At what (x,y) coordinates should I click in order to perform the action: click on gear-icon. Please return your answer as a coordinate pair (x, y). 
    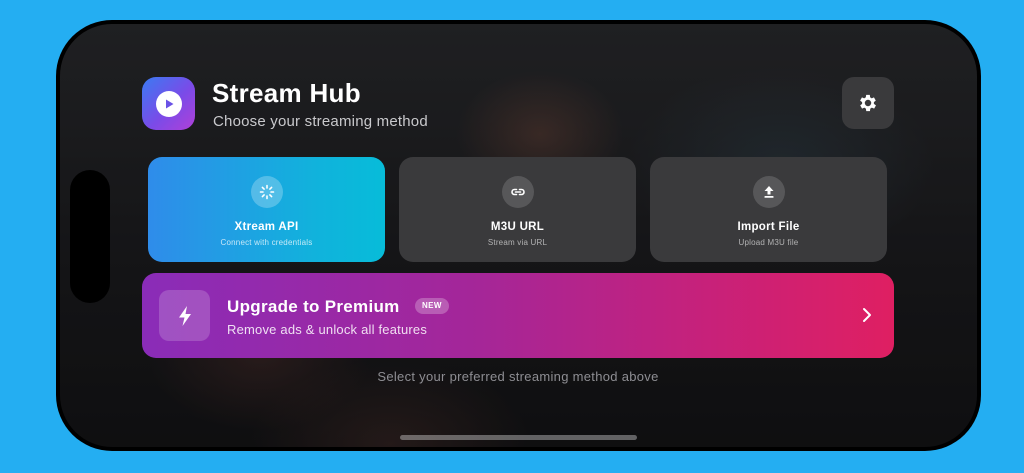
    Looking at the image, I should click on (868, 103).